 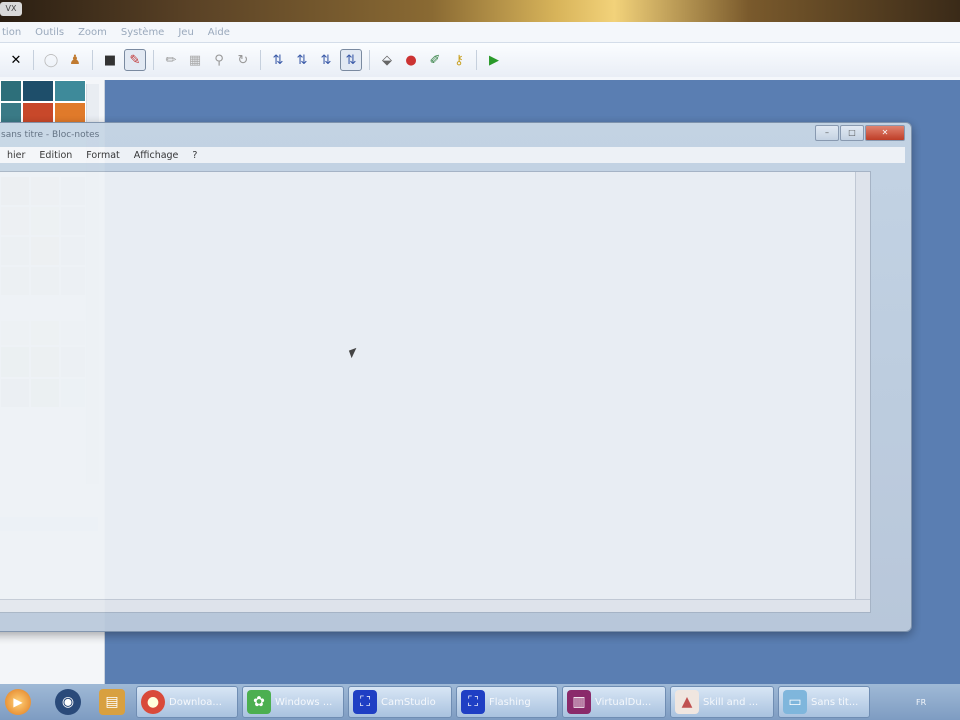 I want to click on notepad-menubar: hier Edition Format Affichage ?, so click(x=452, y=155).